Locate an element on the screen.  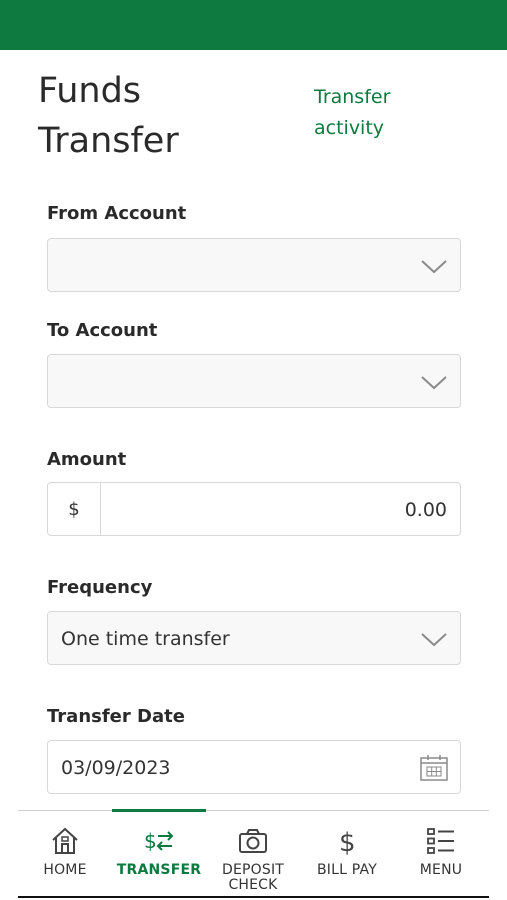
frequency-value: One time transfer is located at coordinates (145, 639).